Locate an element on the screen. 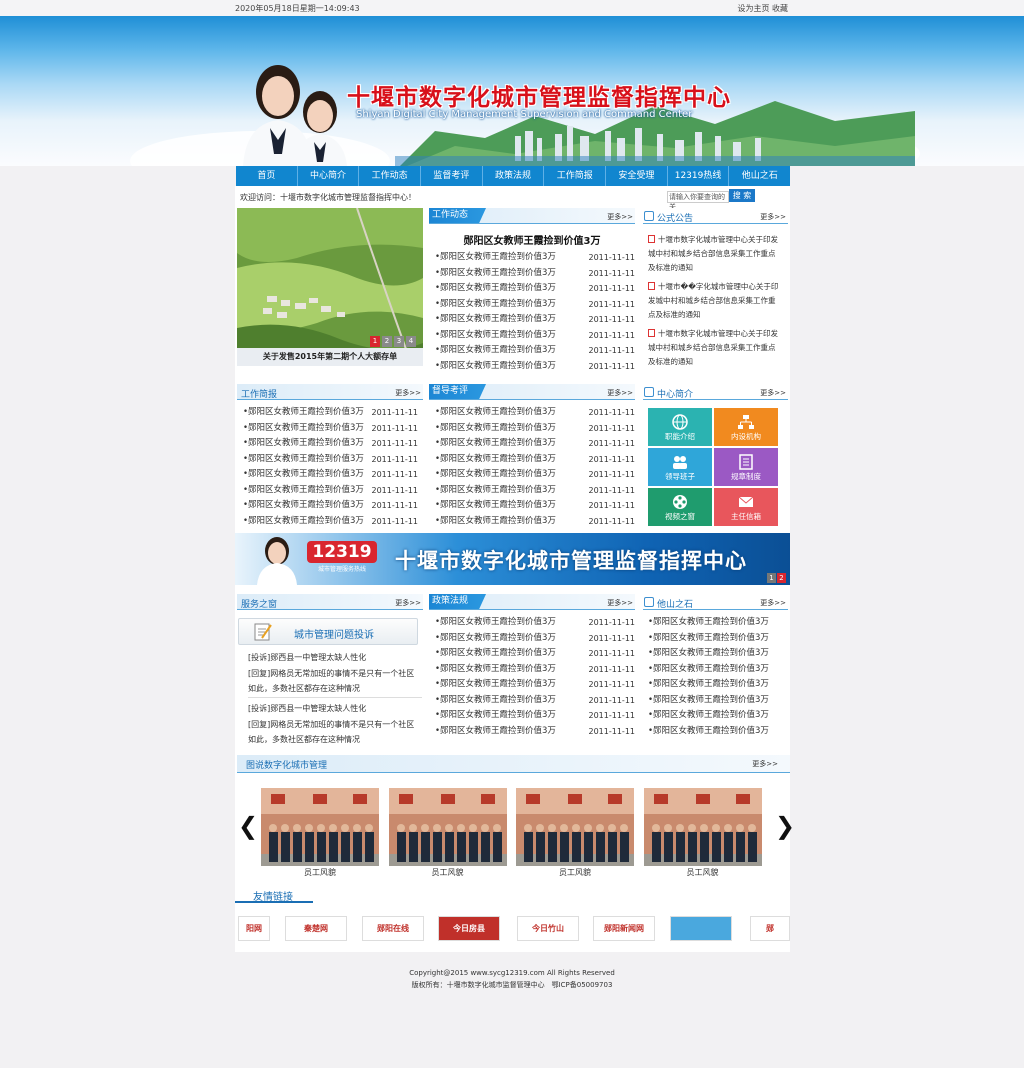 This screenshot has height=1068, width=1024. headline-link: 郧阳区女教师王霞捡到价值3万 is located at coordinates (532, 239).